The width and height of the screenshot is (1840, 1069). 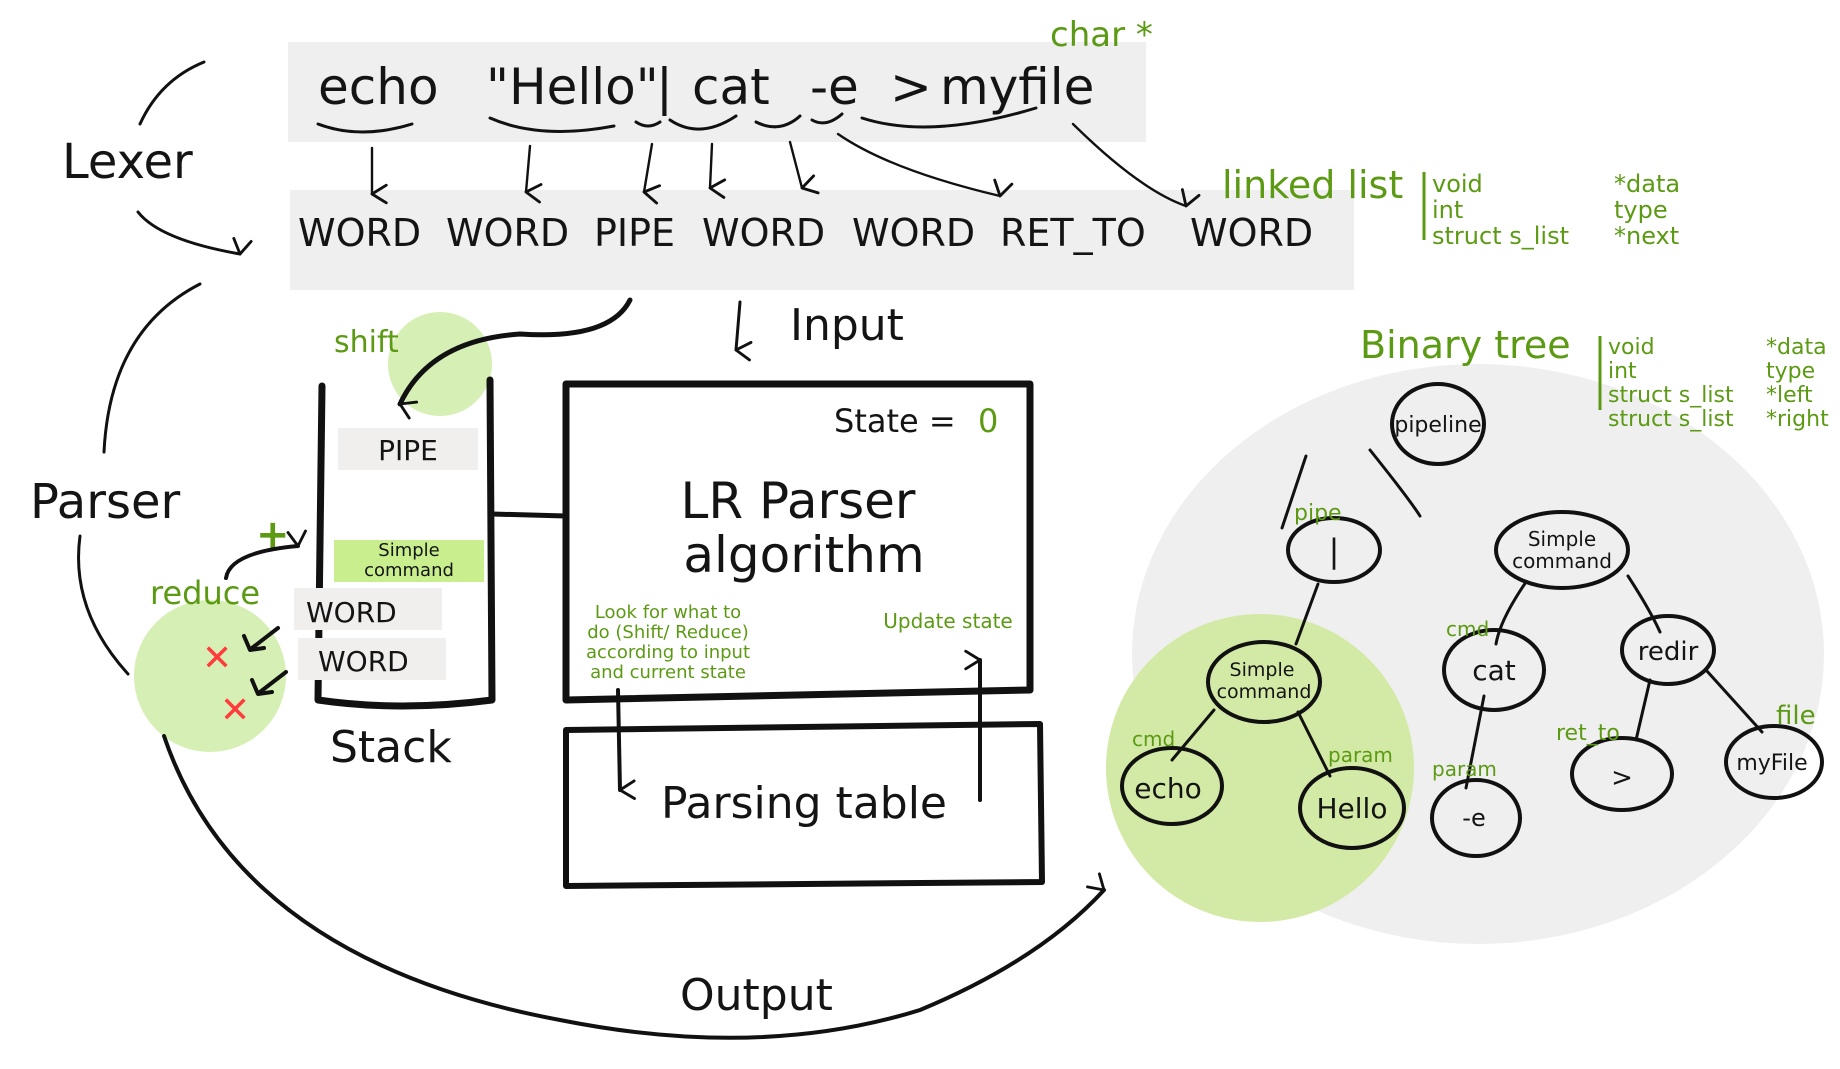 I want to click on char-pointer-annotation: char *, so click(x=1101, y=35).